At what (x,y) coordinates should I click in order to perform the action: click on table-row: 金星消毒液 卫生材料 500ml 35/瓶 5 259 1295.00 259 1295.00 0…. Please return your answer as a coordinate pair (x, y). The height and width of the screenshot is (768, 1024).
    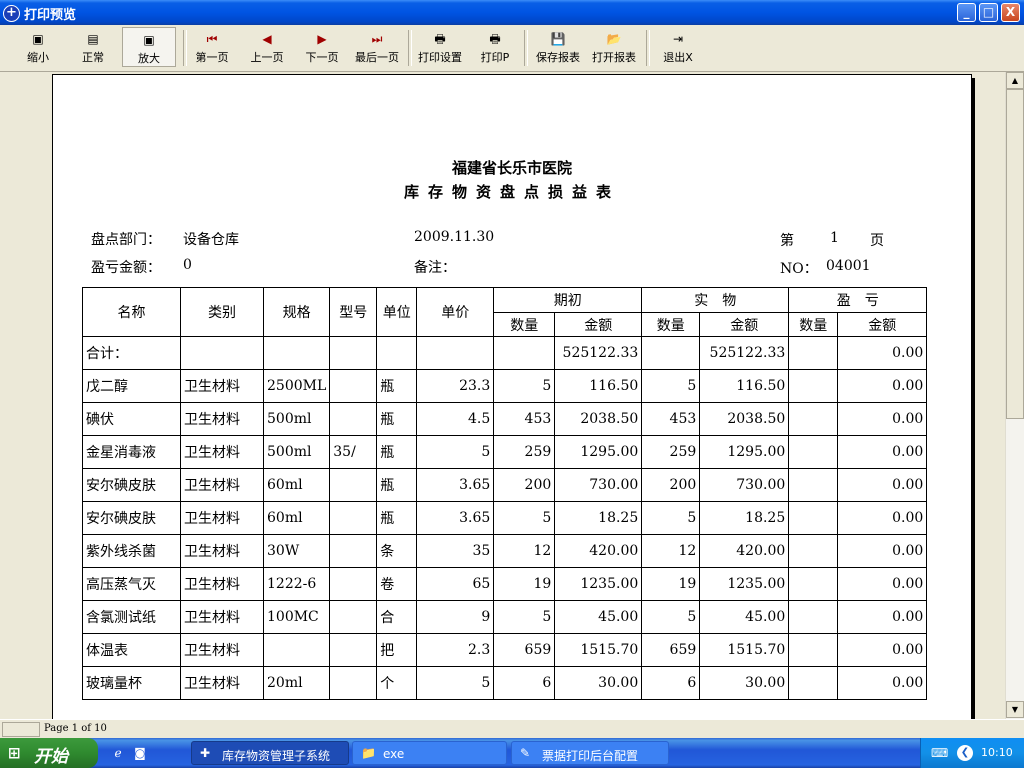
    Looking at the image, I should click on (505, 452).